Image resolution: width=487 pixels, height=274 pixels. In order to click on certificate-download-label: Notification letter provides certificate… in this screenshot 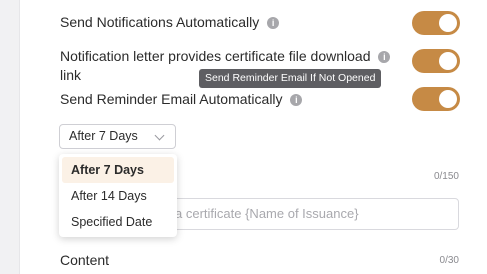, I will do `click(215, 56)`.